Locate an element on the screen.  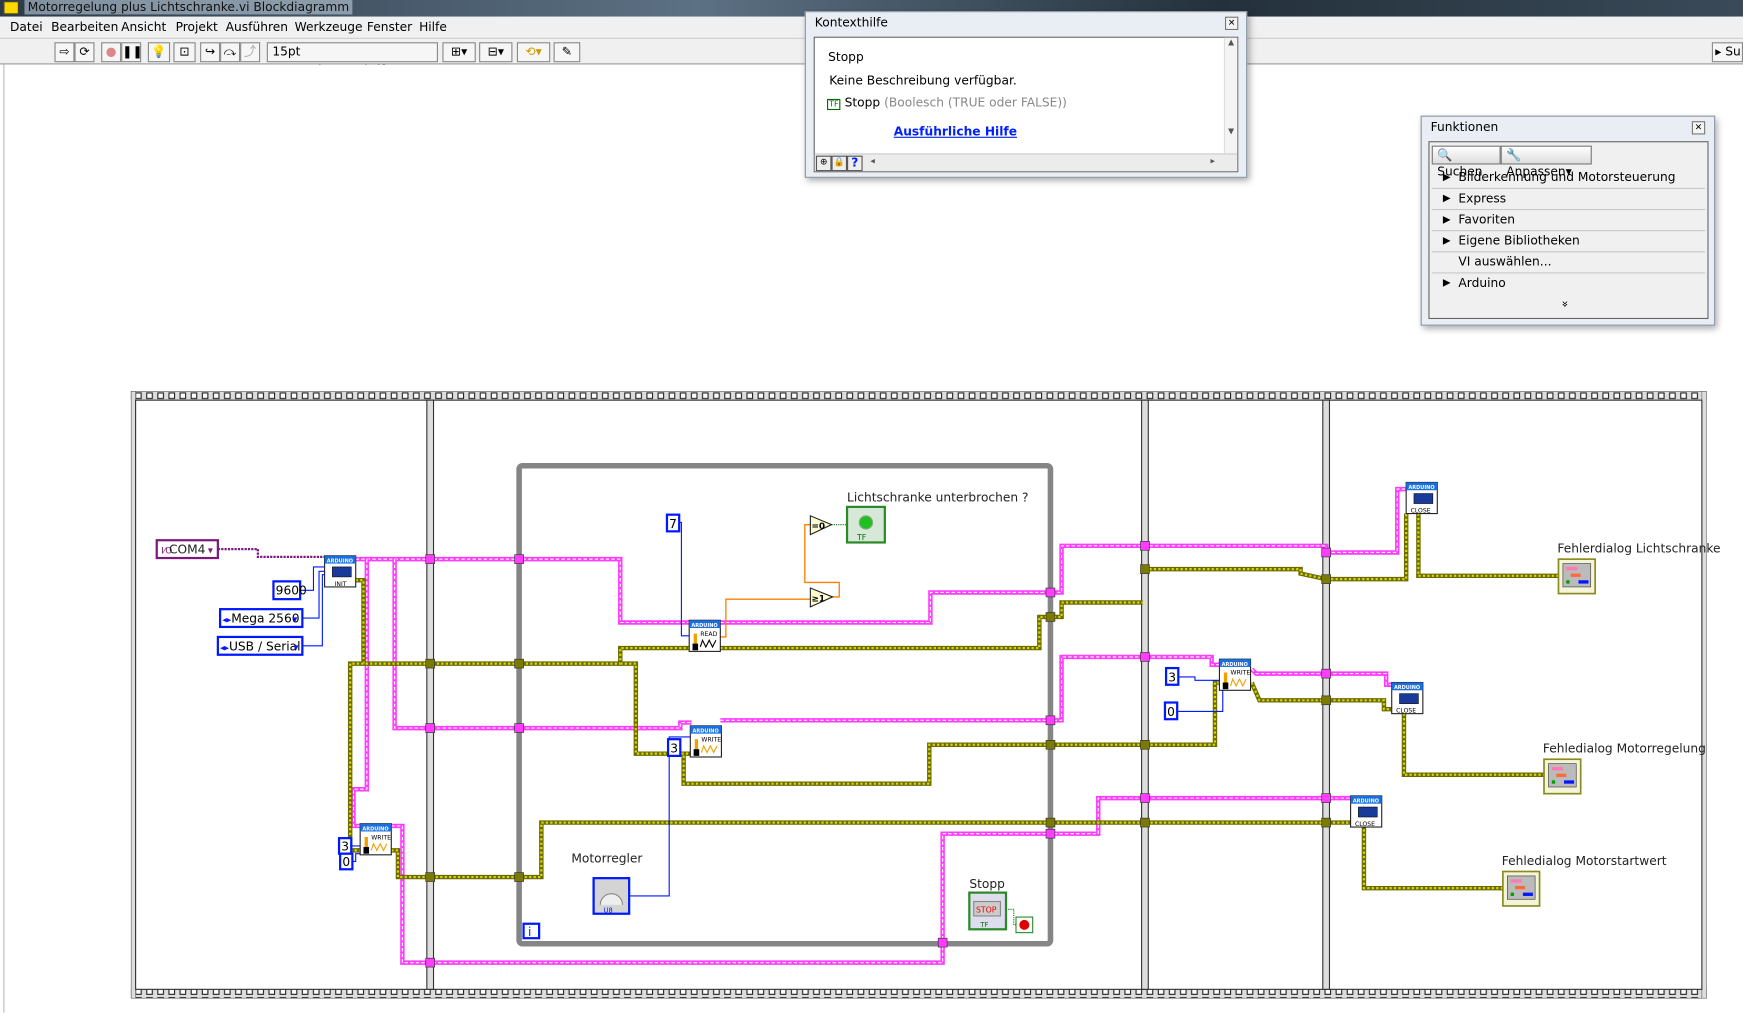
read-pin-constant: 7 is located at coordinates (673, 523).